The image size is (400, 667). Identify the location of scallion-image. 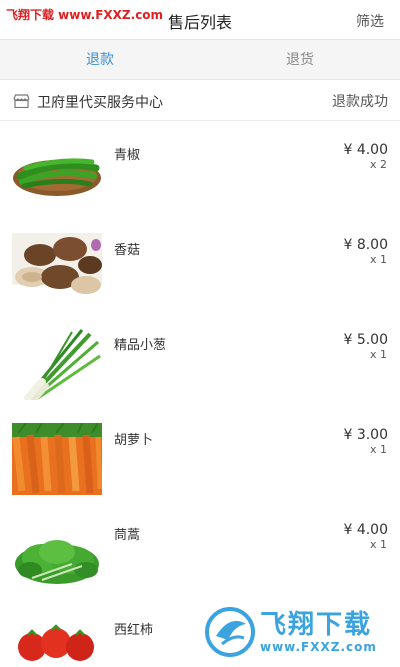
(62, 364).